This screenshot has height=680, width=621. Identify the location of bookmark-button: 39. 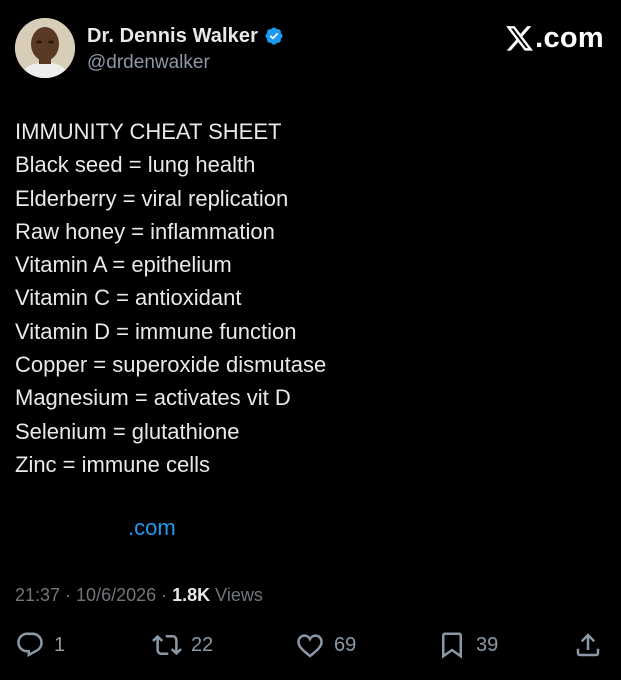
(467, 645).